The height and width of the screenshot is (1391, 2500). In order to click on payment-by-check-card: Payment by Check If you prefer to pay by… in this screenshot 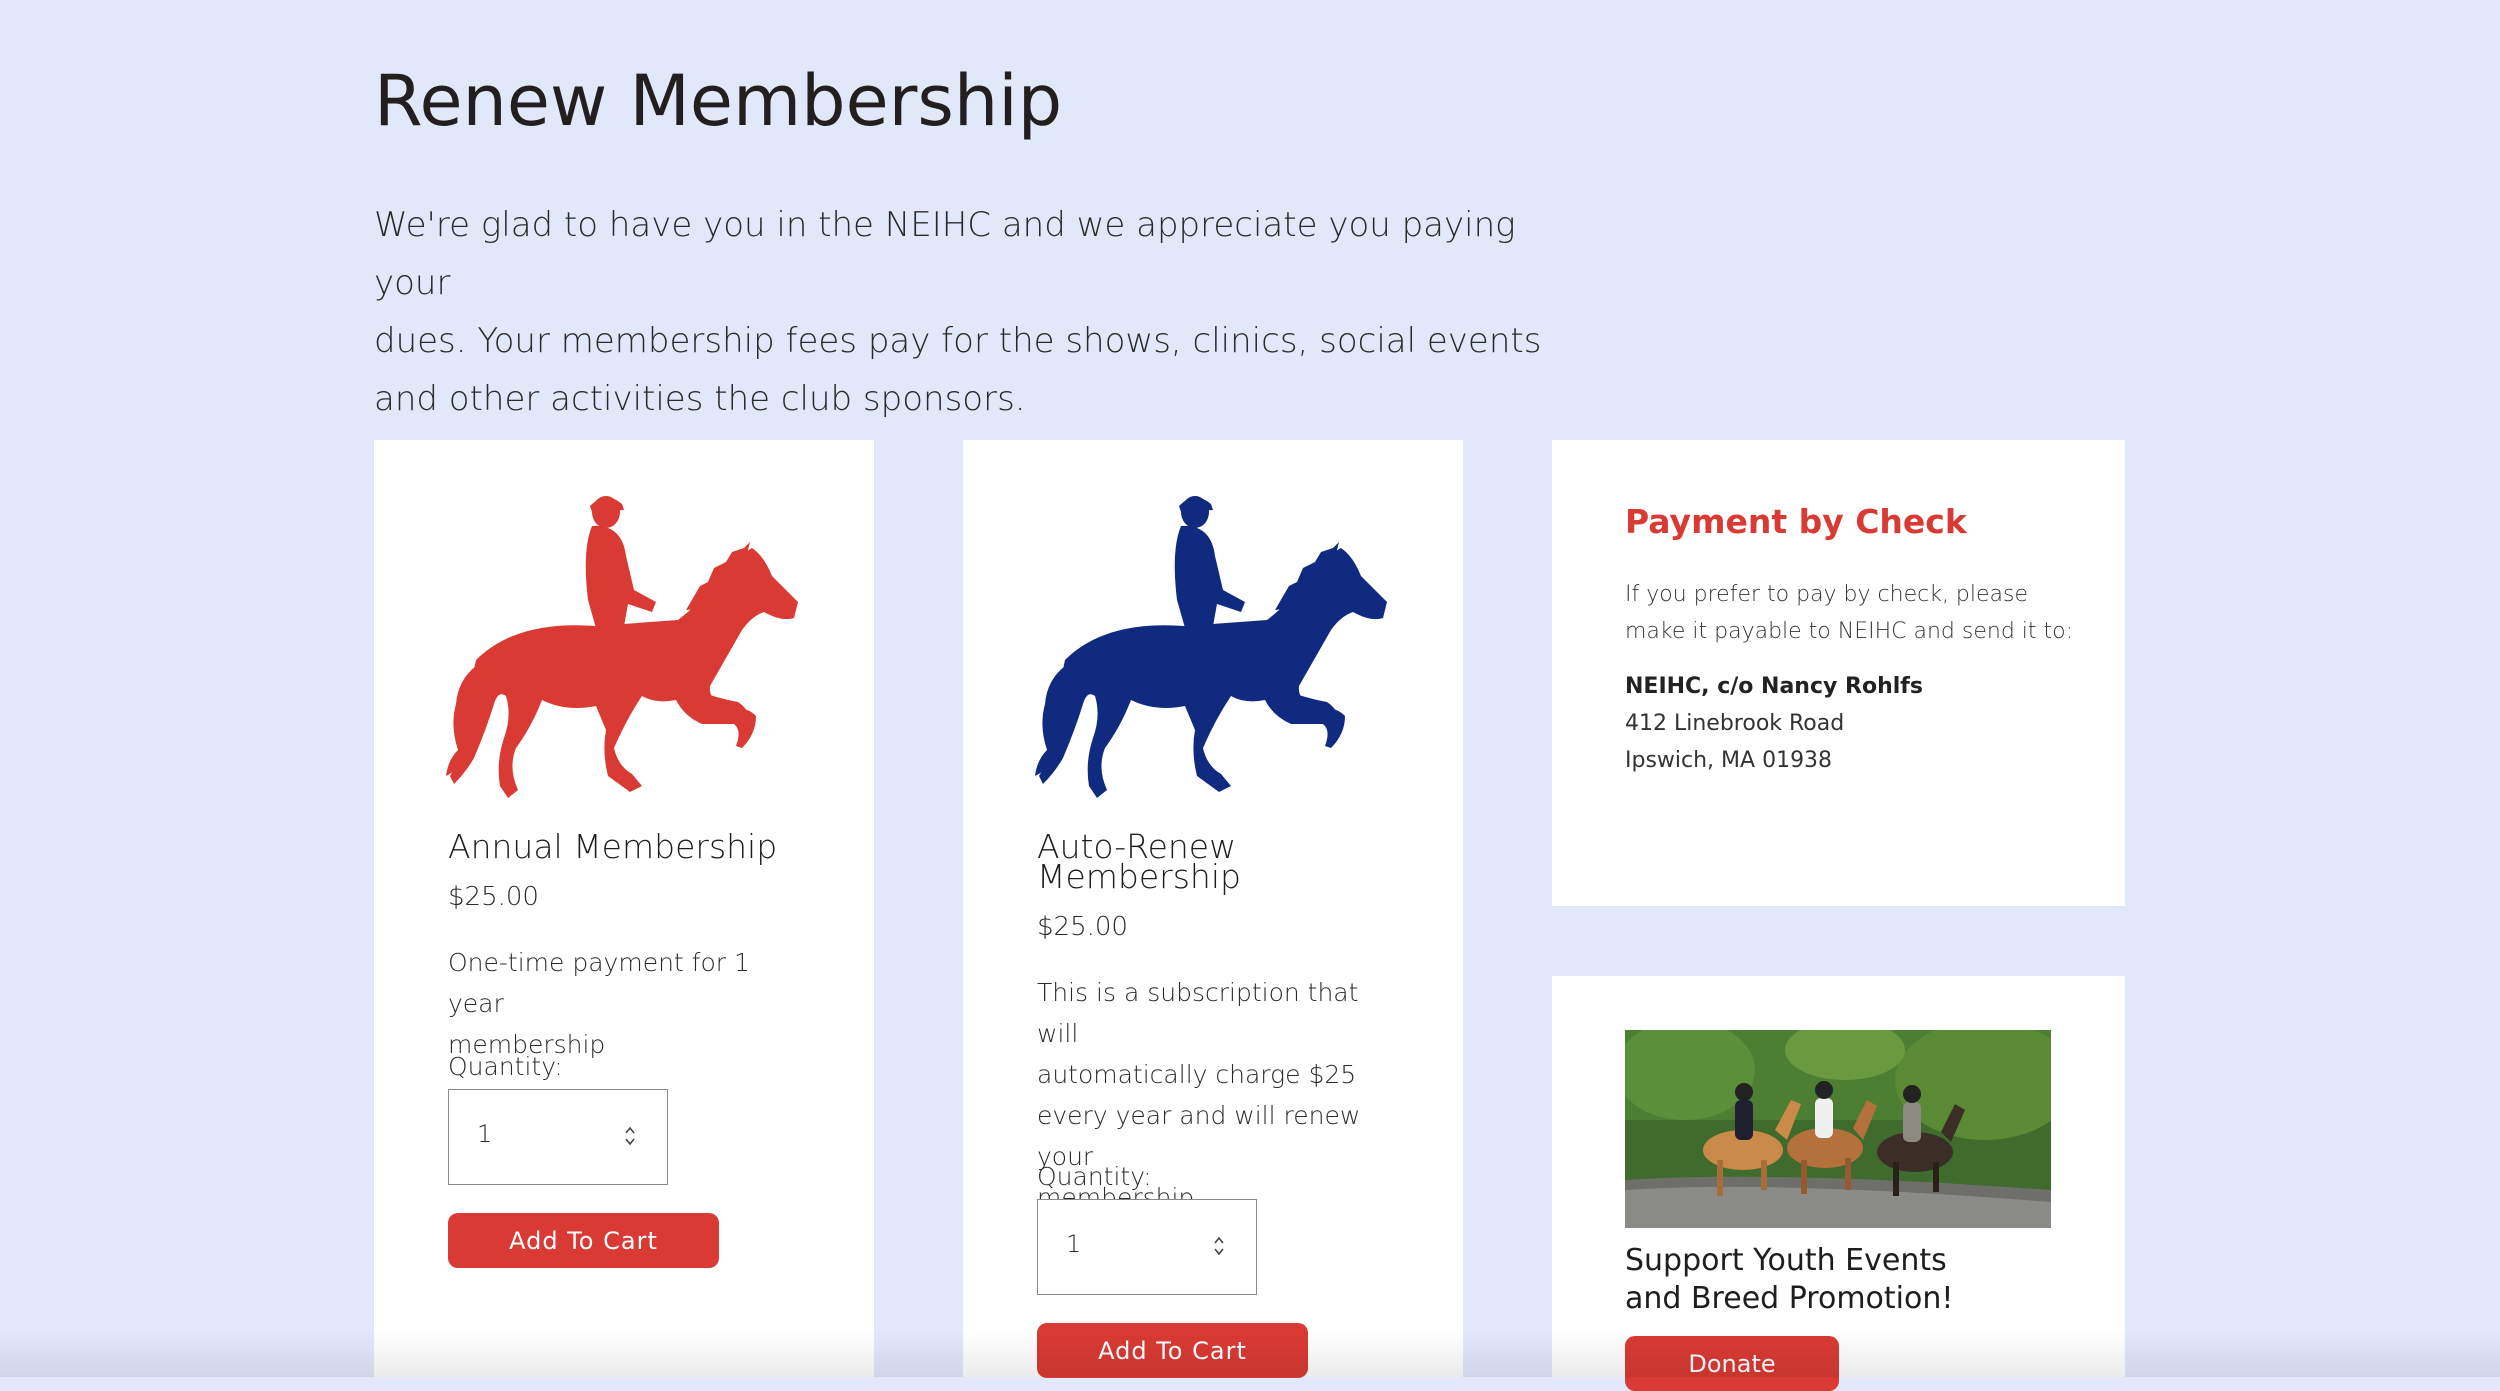, I will do `click(1838, 673)`.